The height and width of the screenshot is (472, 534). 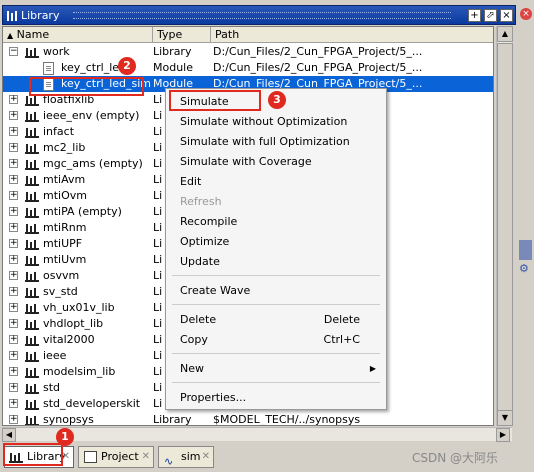 I want to click on row-name: mtiAvm, so click(x=64, y=179).